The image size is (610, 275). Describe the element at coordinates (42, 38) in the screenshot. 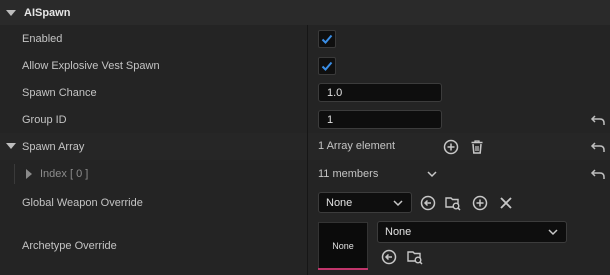

I see `property-label-enabled: Enabled` at that location.